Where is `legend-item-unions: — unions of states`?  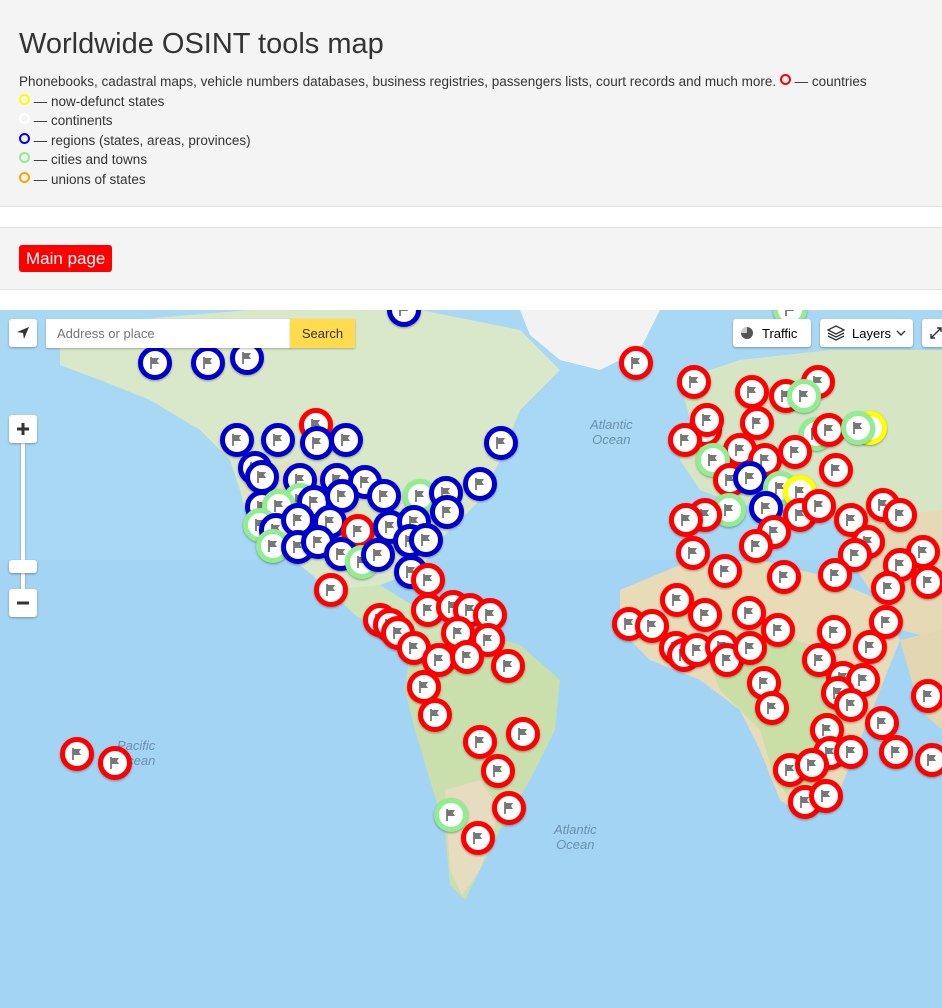
legend-item-unions: — unions of states is located at coordinates (476, 180).